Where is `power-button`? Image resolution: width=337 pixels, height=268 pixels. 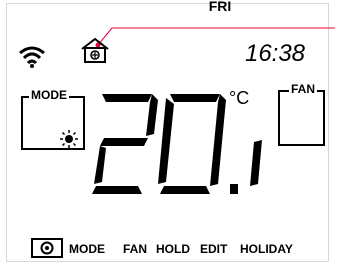 power-button is located at coordinates (47, 248).